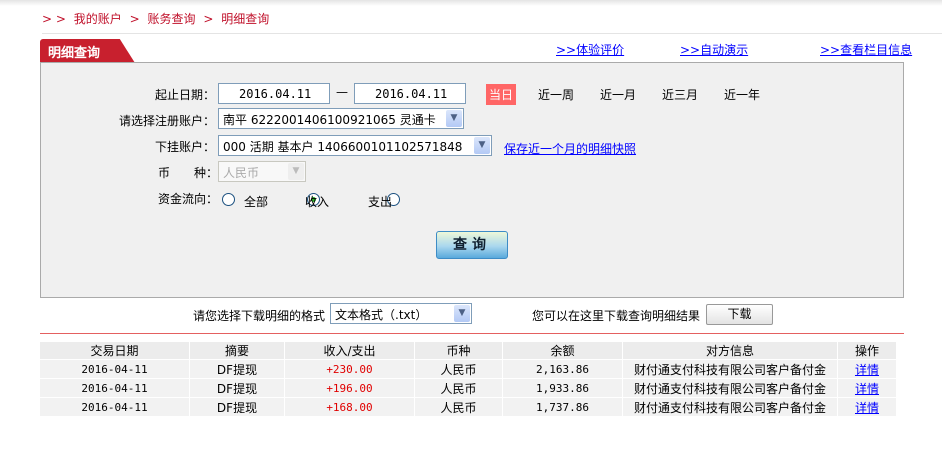 The image size is (942, 464). What do you see at coordinates (342, 92) in the screenshot?
I see `date-dash: —` at bounding box center [342, 92].